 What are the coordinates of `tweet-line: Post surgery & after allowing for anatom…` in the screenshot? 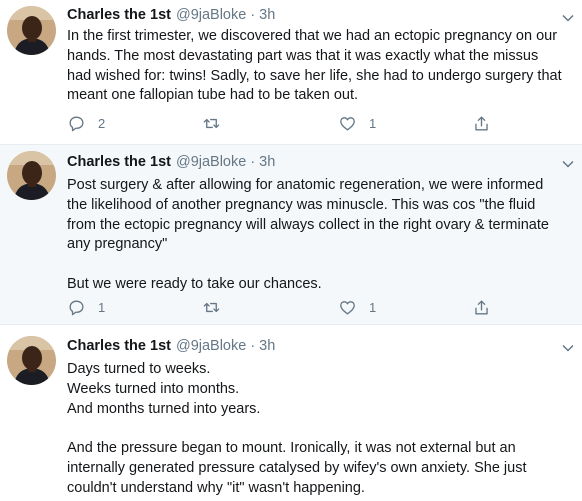 It's located at (305, 185).